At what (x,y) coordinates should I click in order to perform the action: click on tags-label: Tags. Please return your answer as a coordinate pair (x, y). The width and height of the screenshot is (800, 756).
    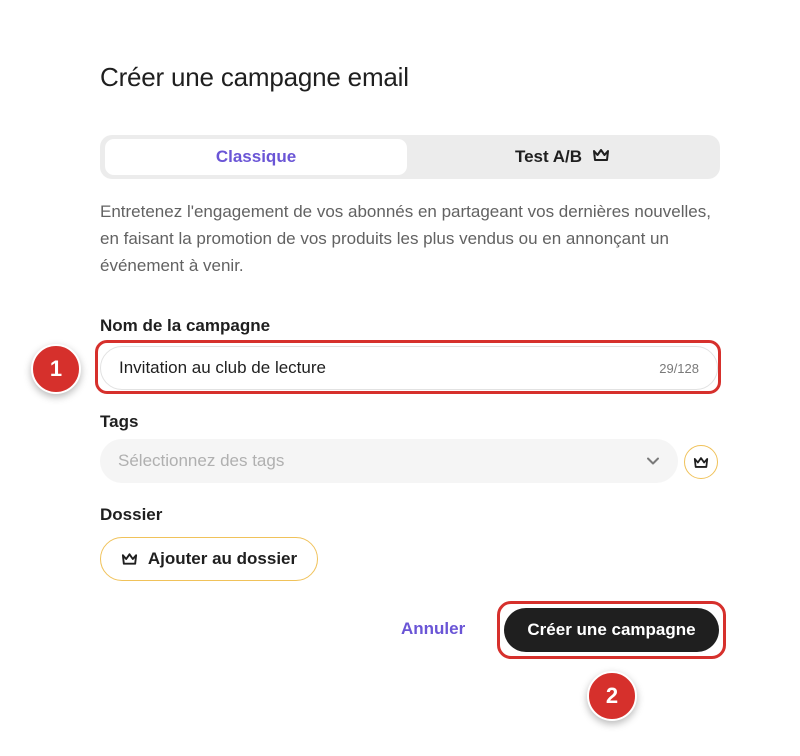
    Looking at the image, I should click on (119, 421).